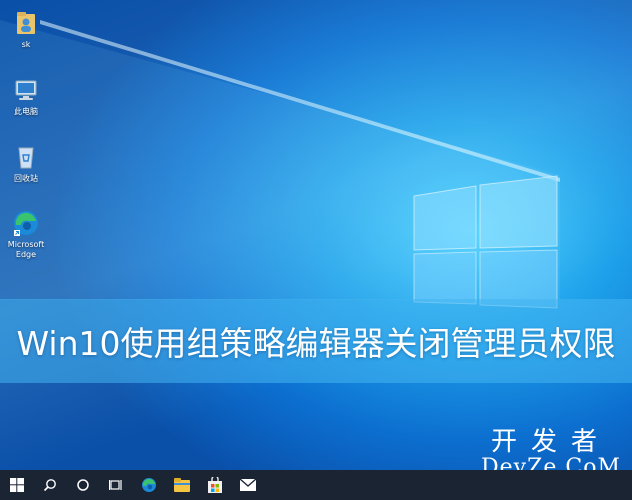 The image size is (632, 500). What do you see at coordinates (550, 442) in the screenshot?
I see `watermark-cn: 开发者` at bounding box center [550, 442].